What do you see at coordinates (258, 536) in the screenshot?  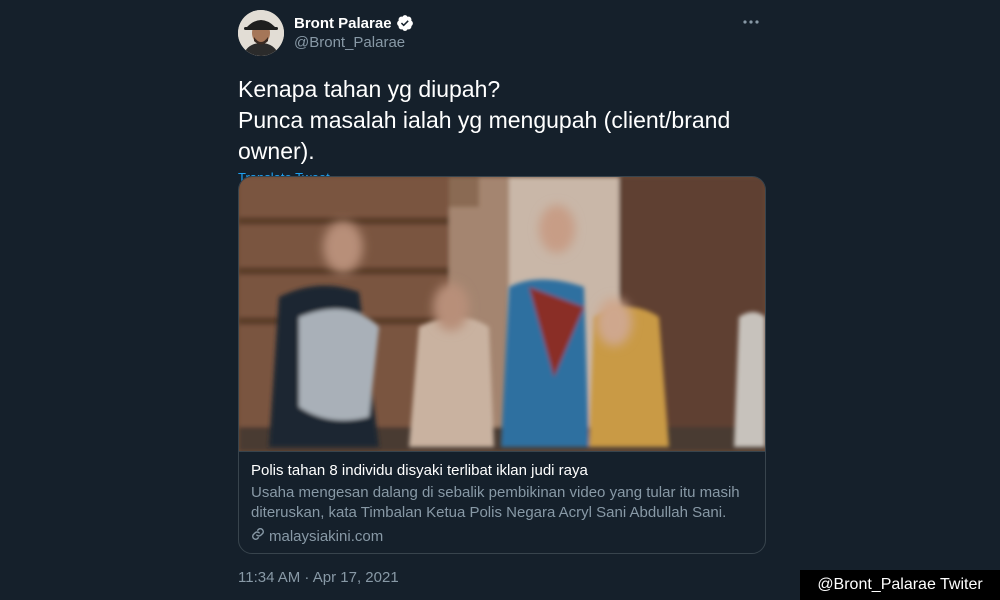 I see `link-icon` at bounding box center [258, 536].